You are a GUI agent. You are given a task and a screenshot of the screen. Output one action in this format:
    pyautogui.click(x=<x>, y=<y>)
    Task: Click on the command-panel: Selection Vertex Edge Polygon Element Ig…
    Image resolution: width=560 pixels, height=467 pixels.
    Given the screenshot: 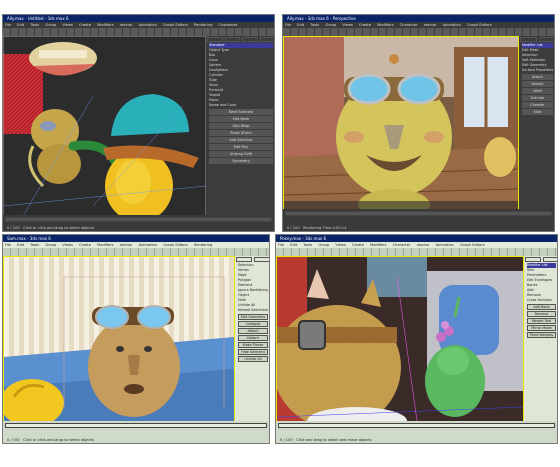 What is the action you would take?
    pyautogui.click(x=252, y=339)
    